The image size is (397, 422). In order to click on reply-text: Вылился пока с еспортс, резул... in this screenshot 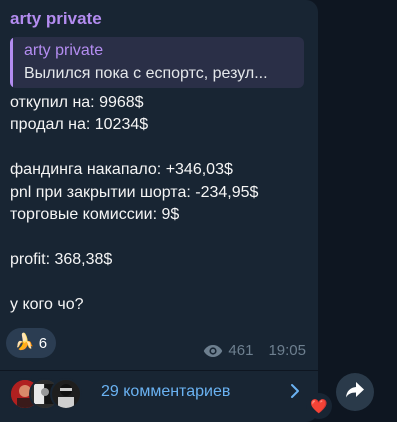, I will do `click(146, 73)`.